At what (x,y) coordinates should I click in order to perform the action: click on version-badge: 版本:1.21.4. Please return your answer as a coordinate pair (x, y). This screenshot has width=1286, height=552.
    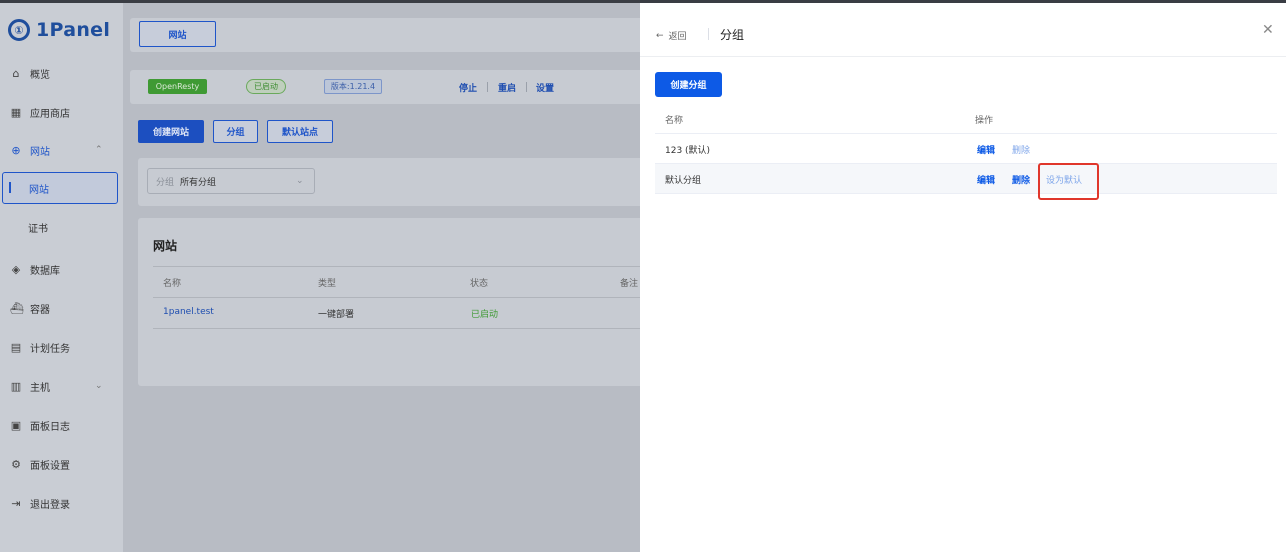
    Looking at the image, I should click on (353, 86).